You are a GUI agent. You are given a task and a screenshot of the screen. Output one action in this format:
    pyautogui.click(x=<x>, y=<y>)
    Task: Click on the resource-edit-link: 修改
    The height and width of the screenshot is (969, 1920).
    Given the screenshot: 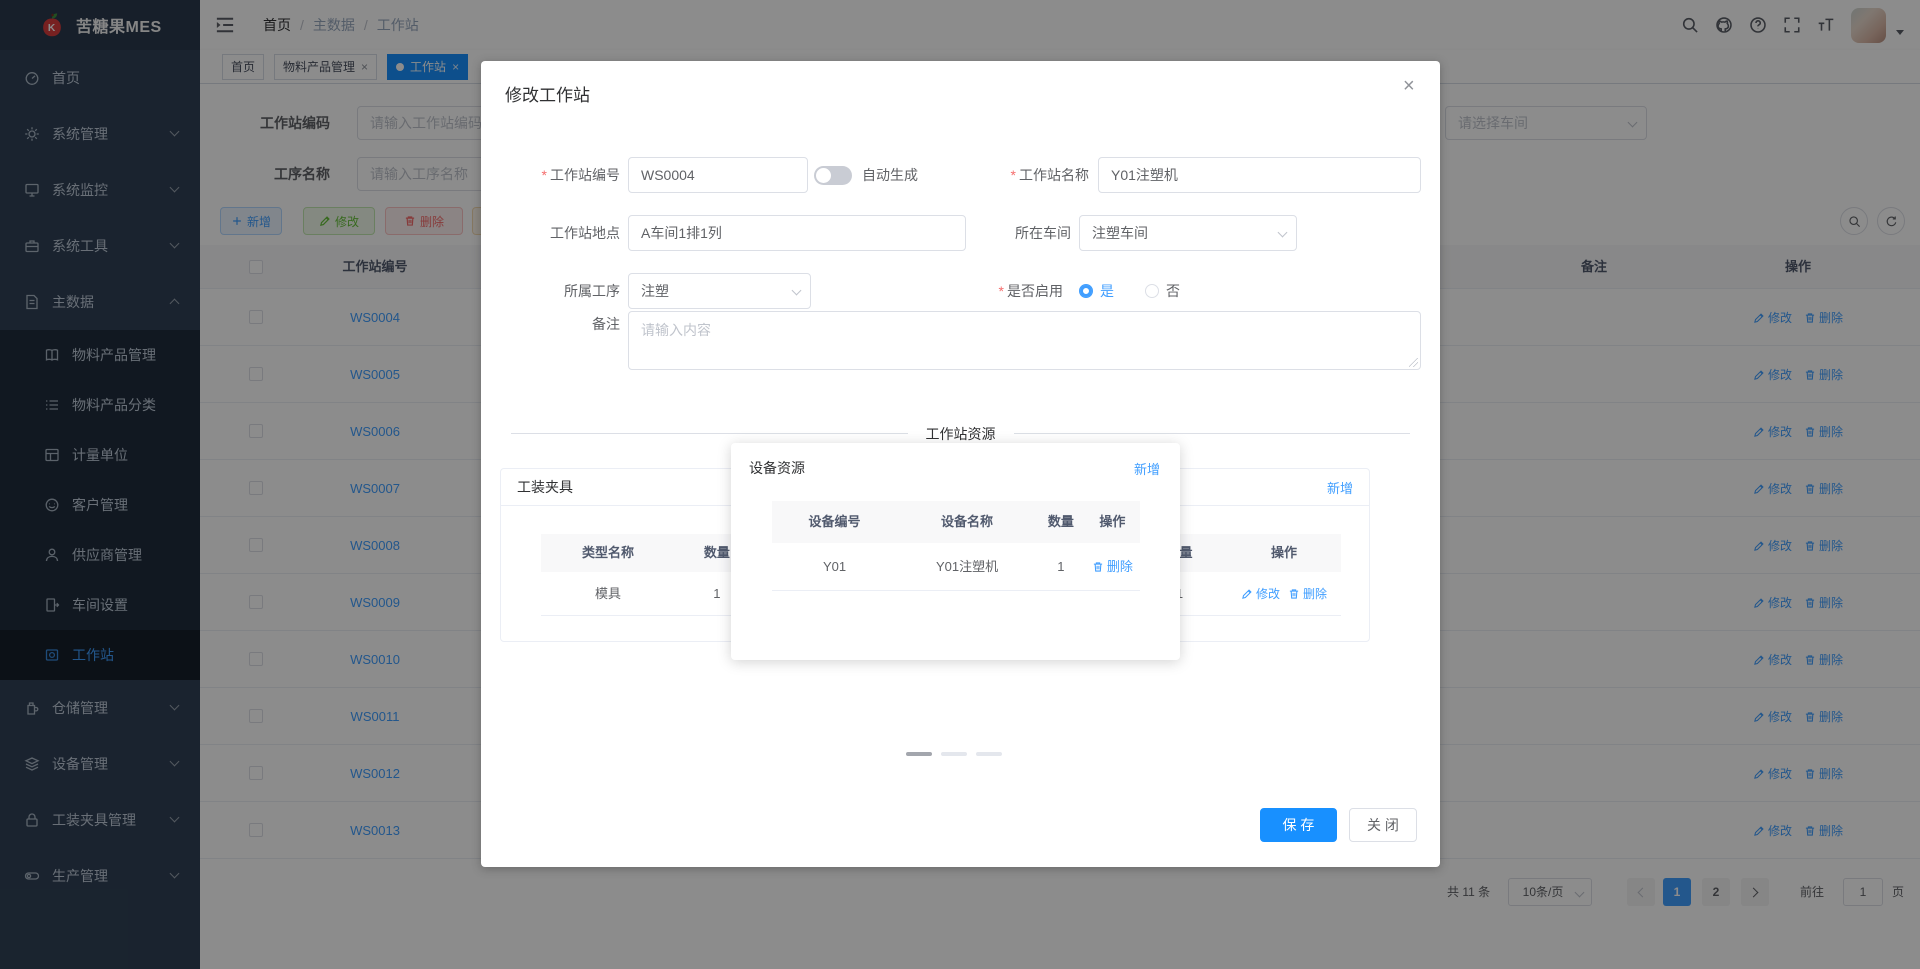 What is the action you would take?
    pyautogui.click(x=1260, y=594)
    